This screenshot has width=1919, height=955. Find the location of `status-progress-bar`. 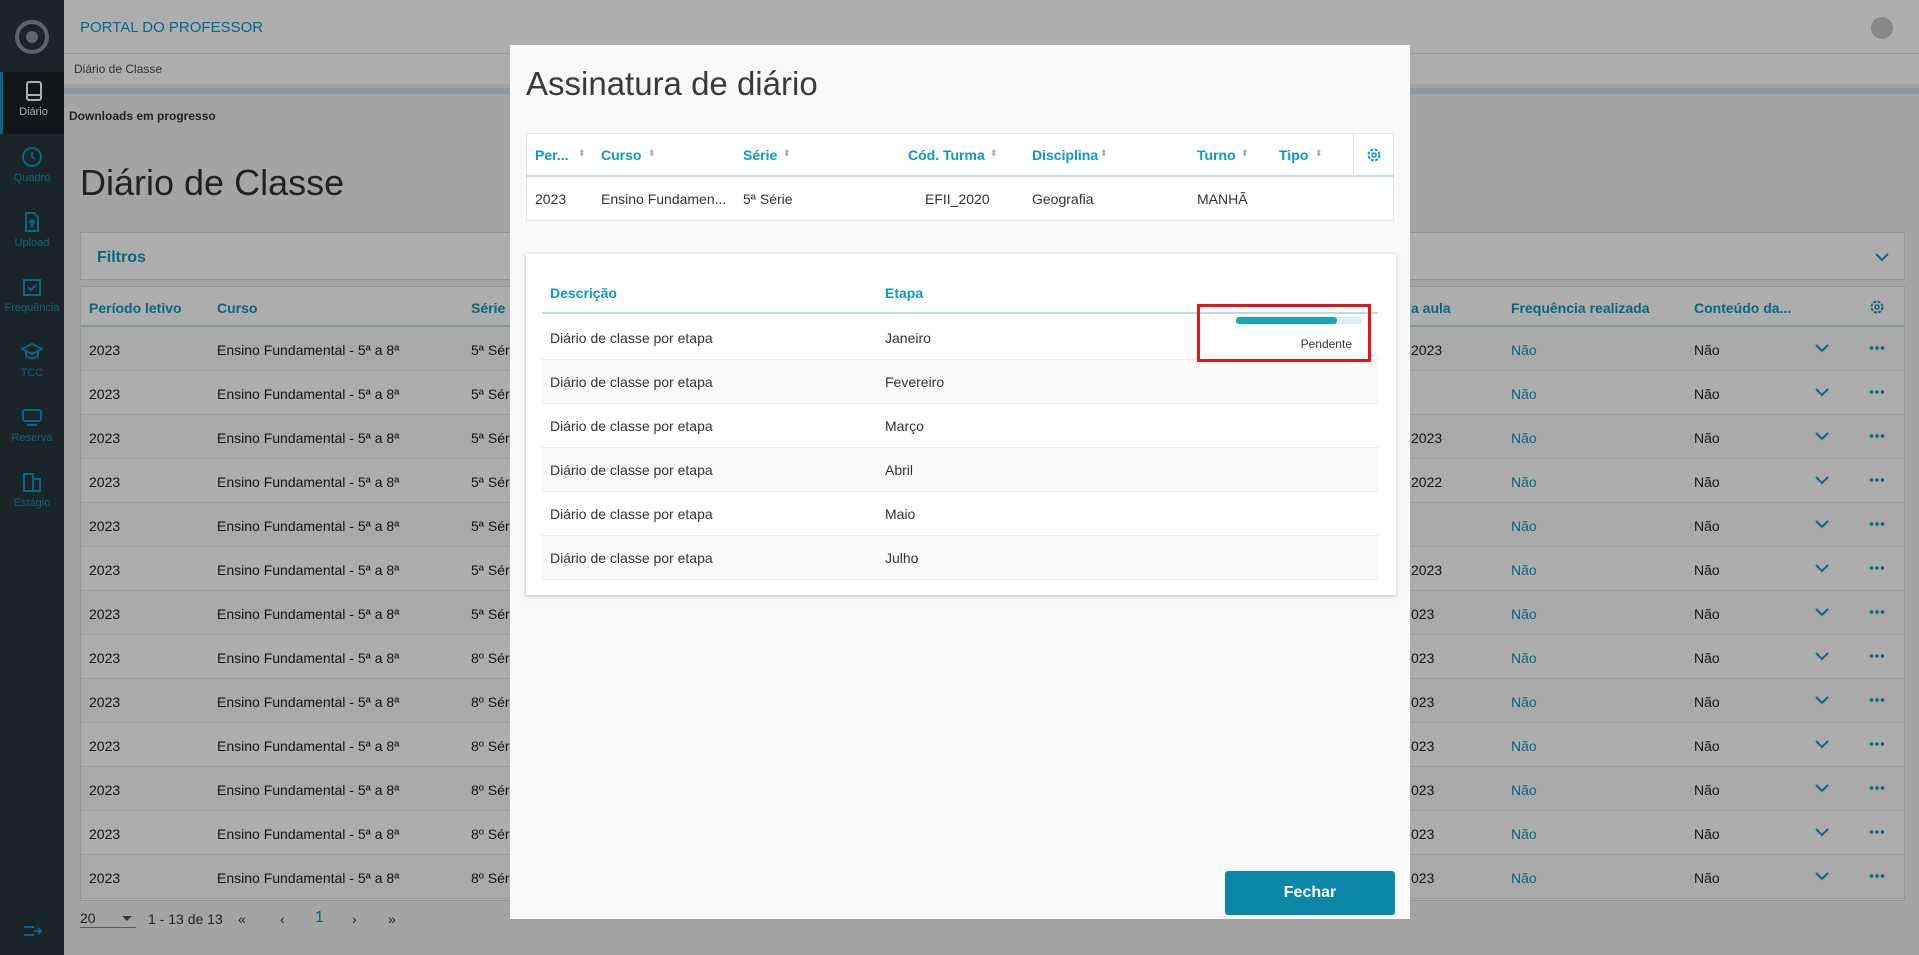

status-progress-bar is located at coordinates (1299, 320).